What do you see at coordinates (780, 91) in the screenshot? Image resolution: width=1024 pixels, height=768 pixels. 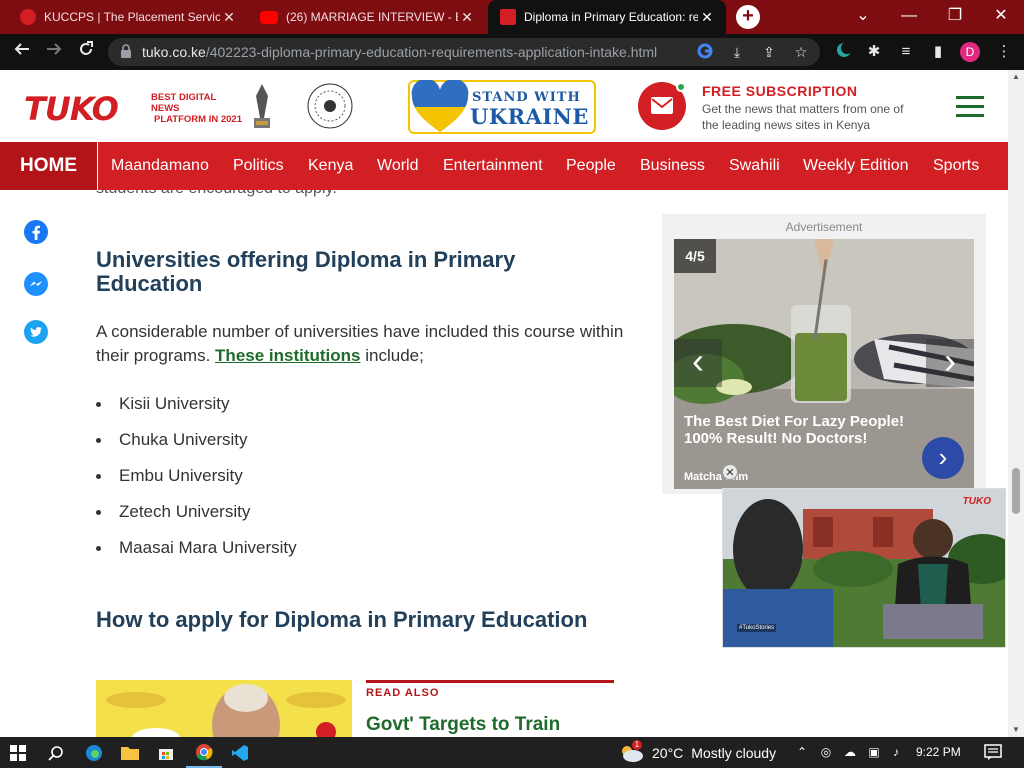 I see `subscription-title: FREE SUBSCRIPTION` at bounding box center [780, 91].